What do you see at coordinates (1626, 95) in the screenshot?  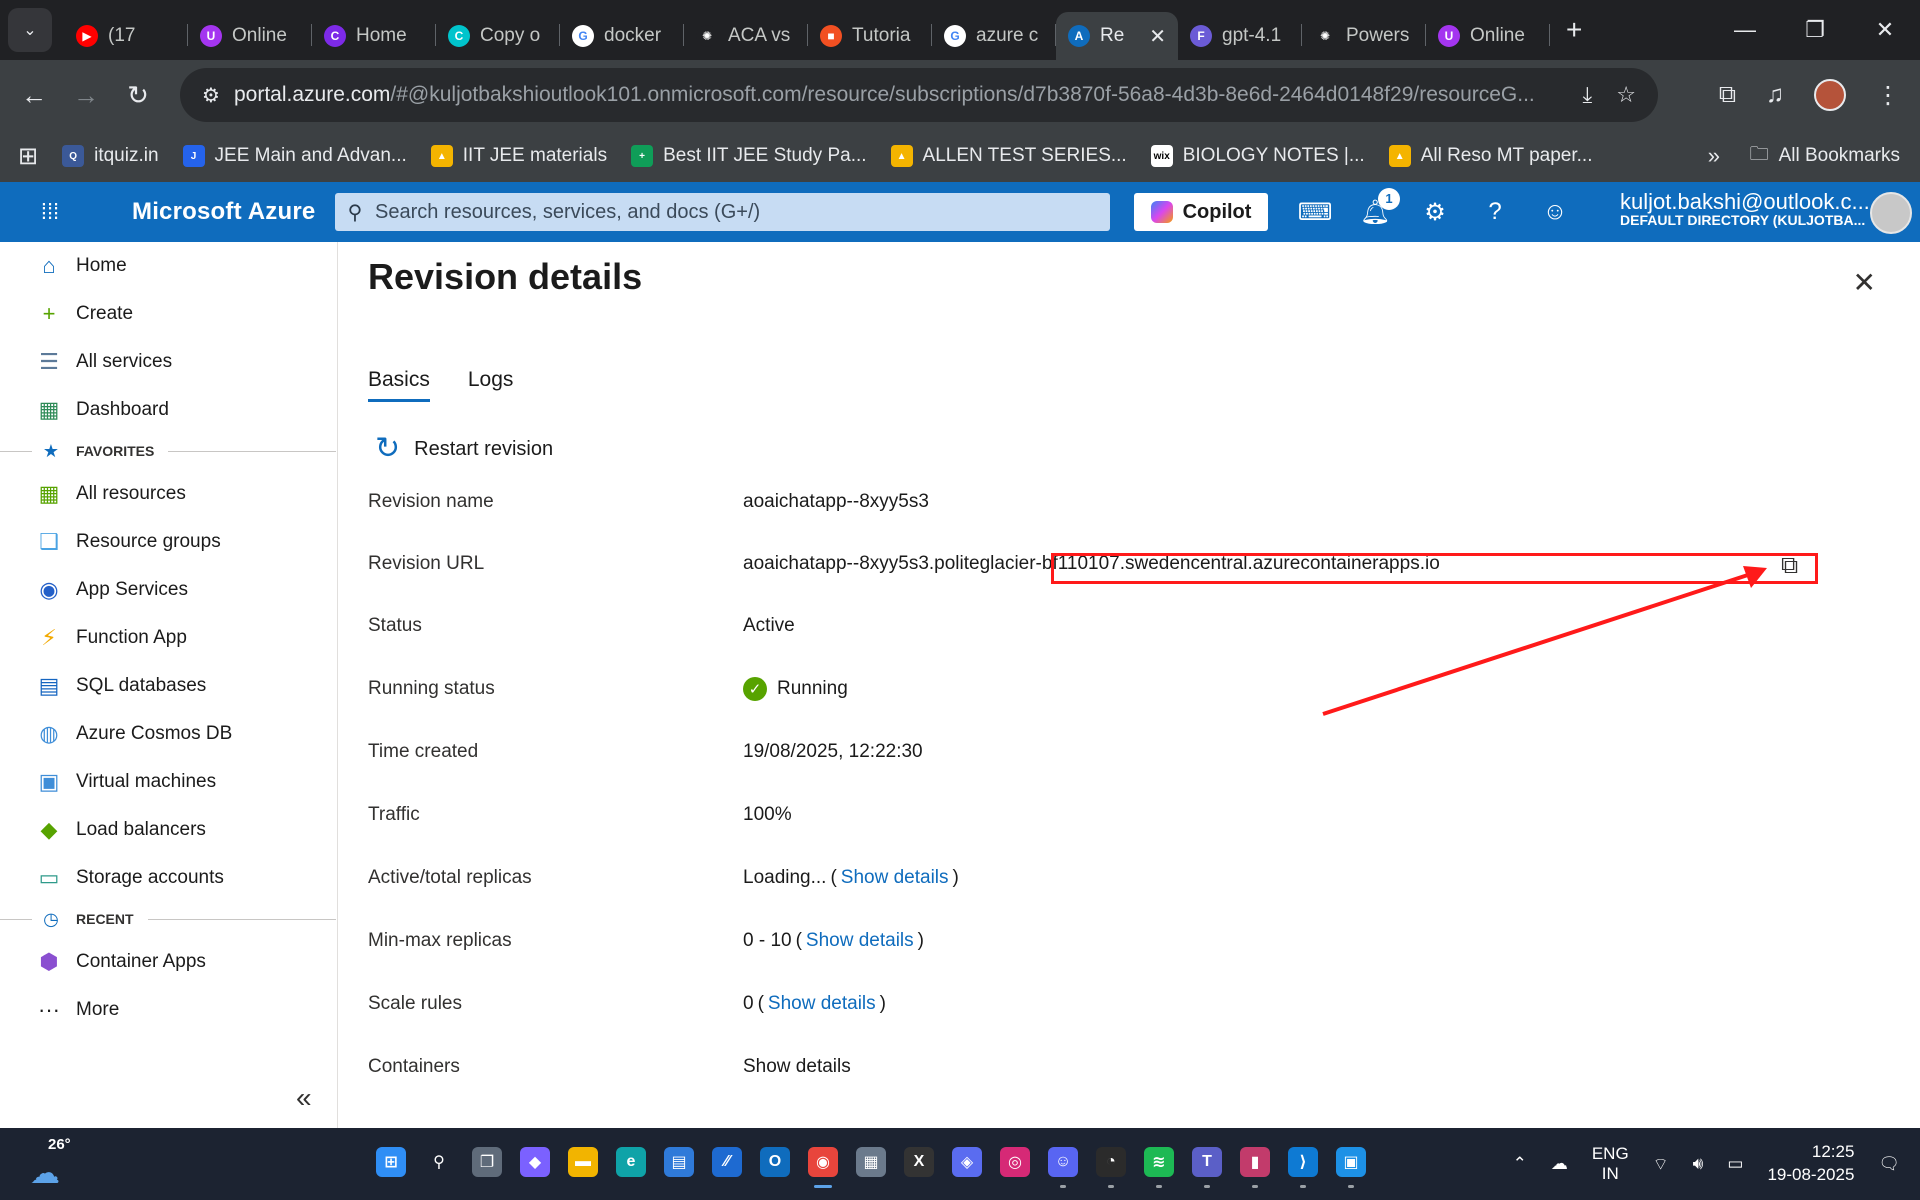 I see `bookmark-star-icon: ☆` at bounding box center [1626, 95].